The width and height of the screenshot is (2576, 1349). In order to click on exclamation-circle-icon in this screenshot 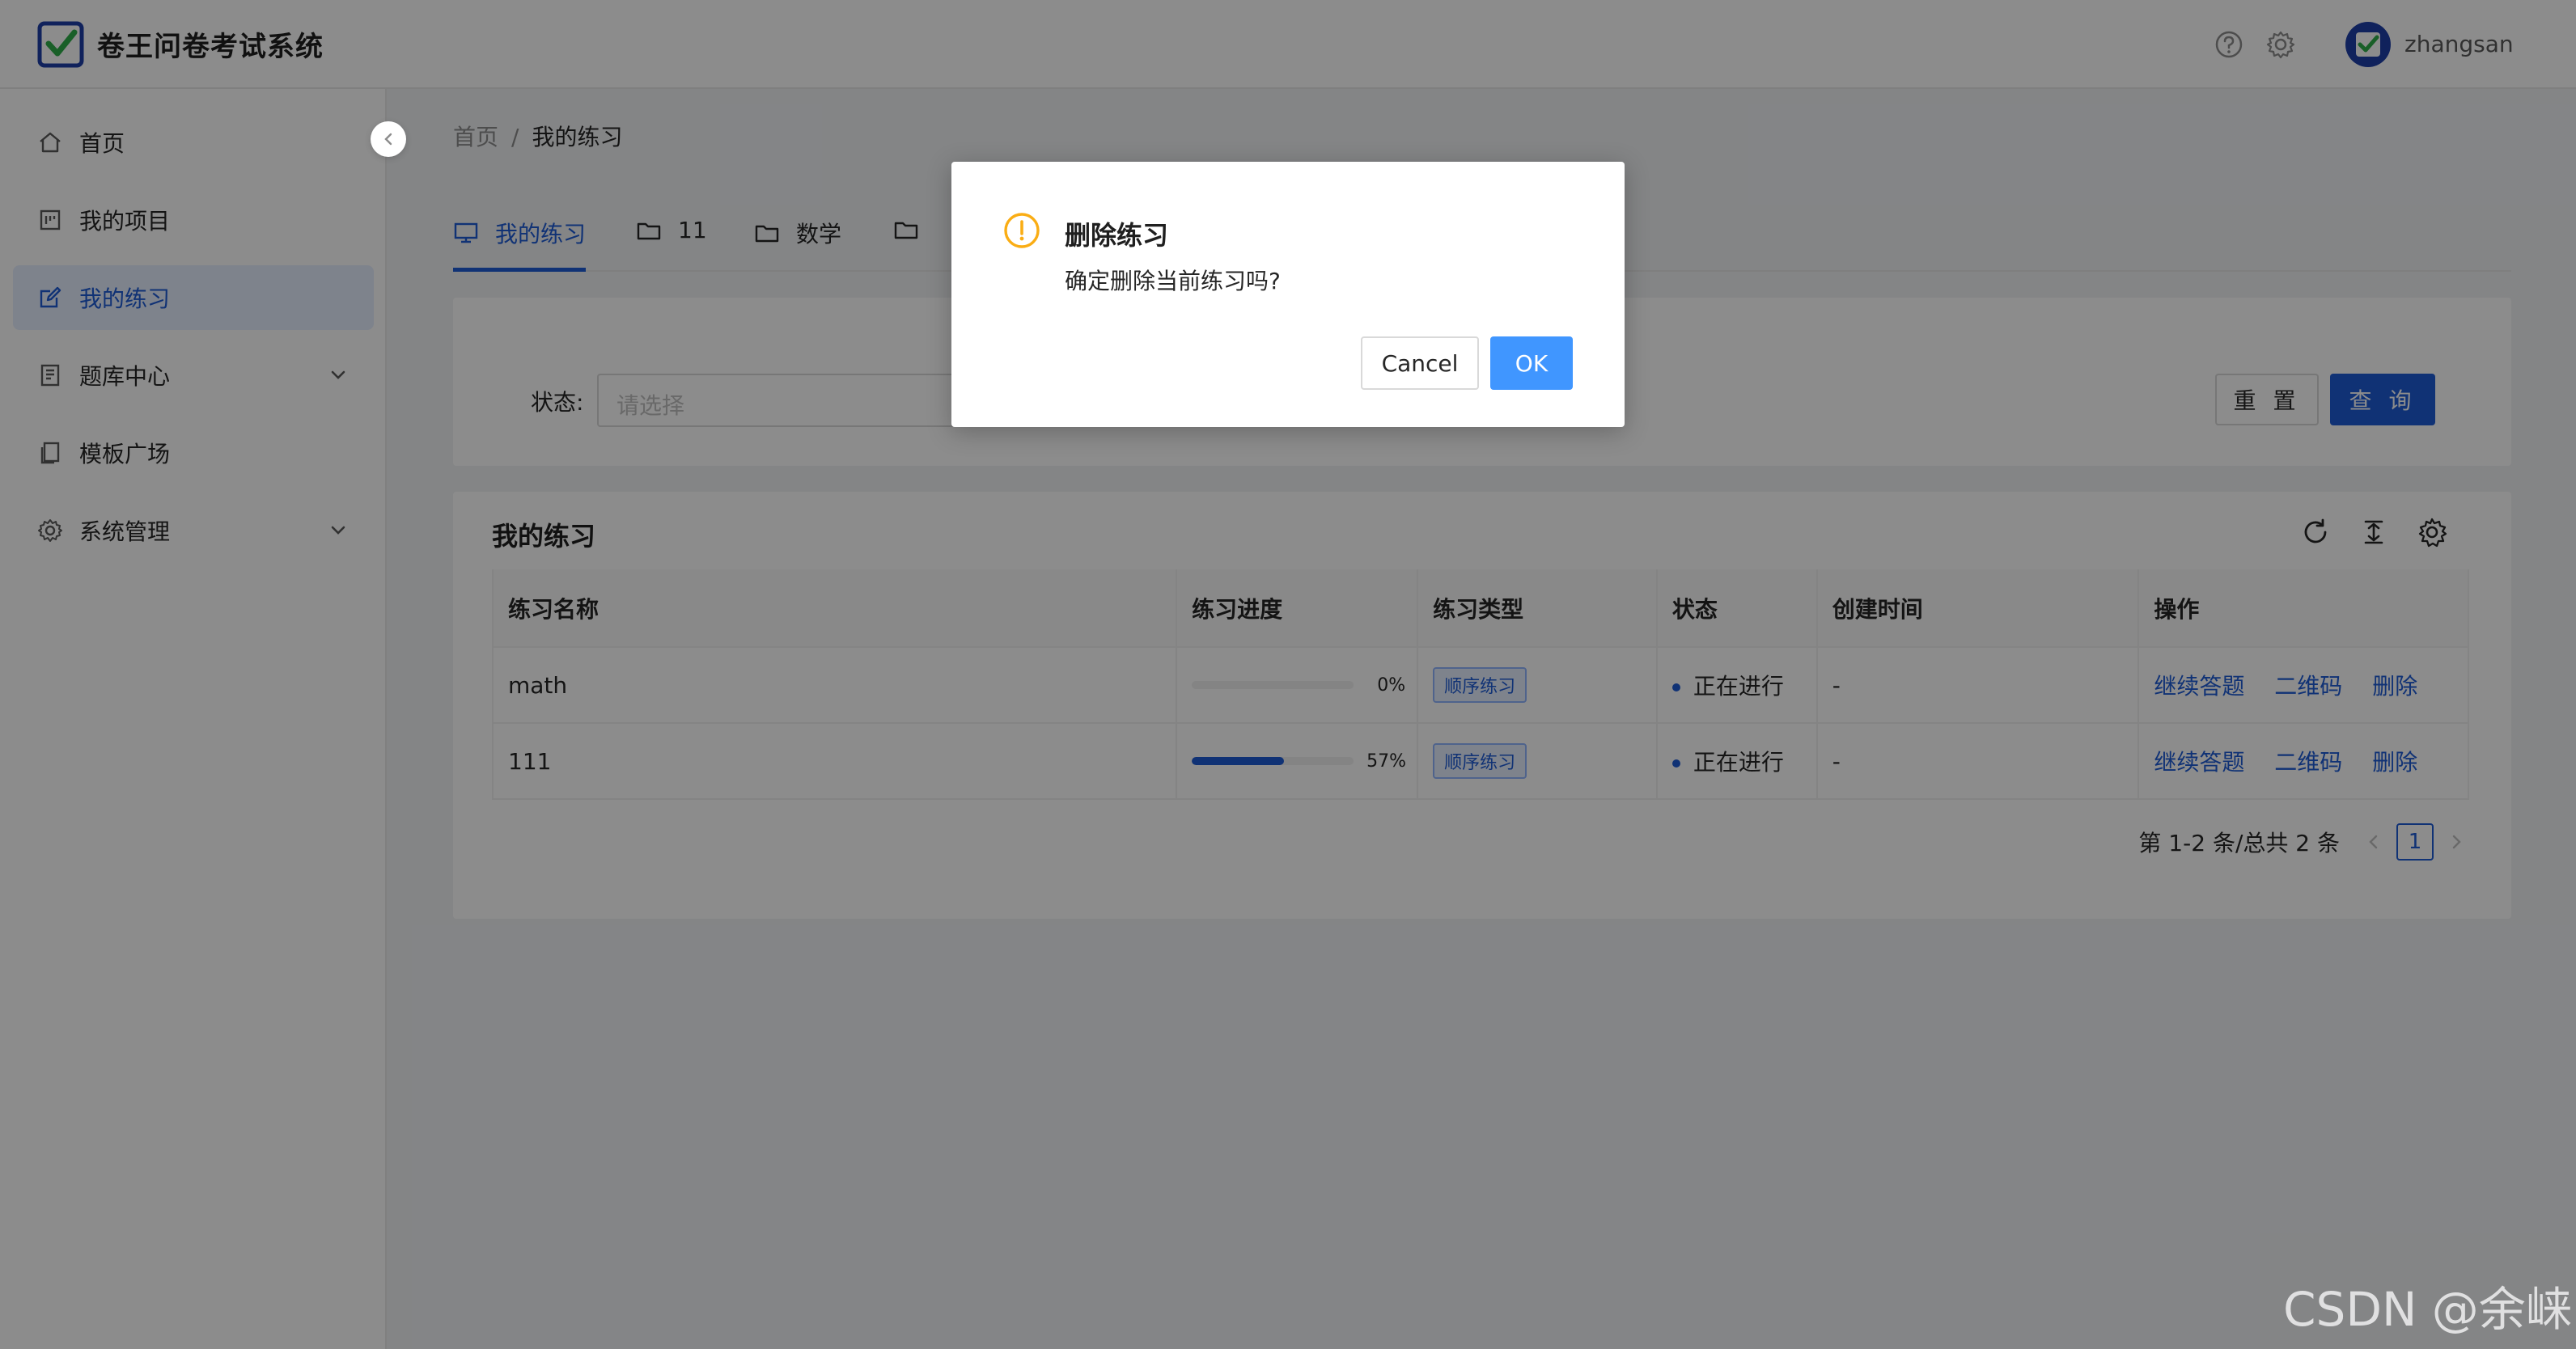, I will do `click(1022, 231)`.